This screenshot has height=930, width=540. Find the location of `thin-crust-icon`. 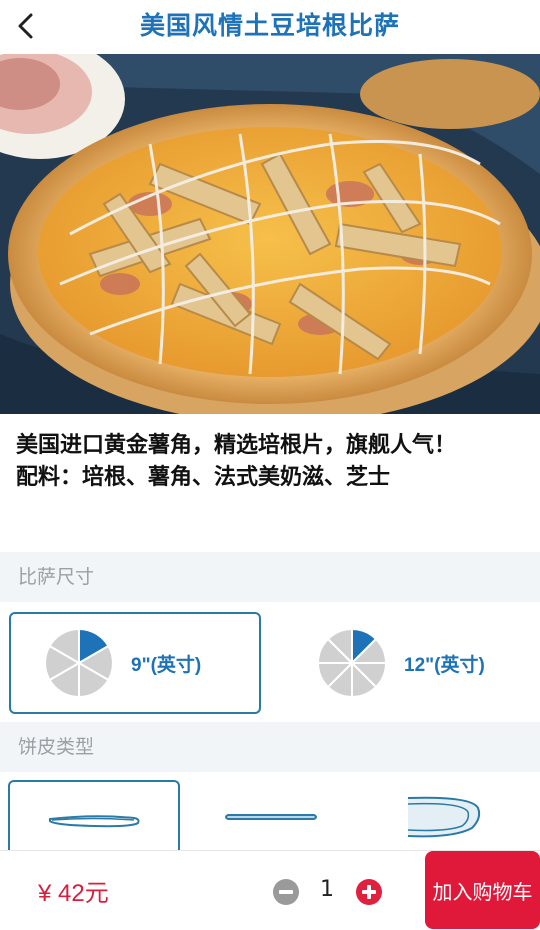

thin-crust-icon is located at coordinates (94, 821).